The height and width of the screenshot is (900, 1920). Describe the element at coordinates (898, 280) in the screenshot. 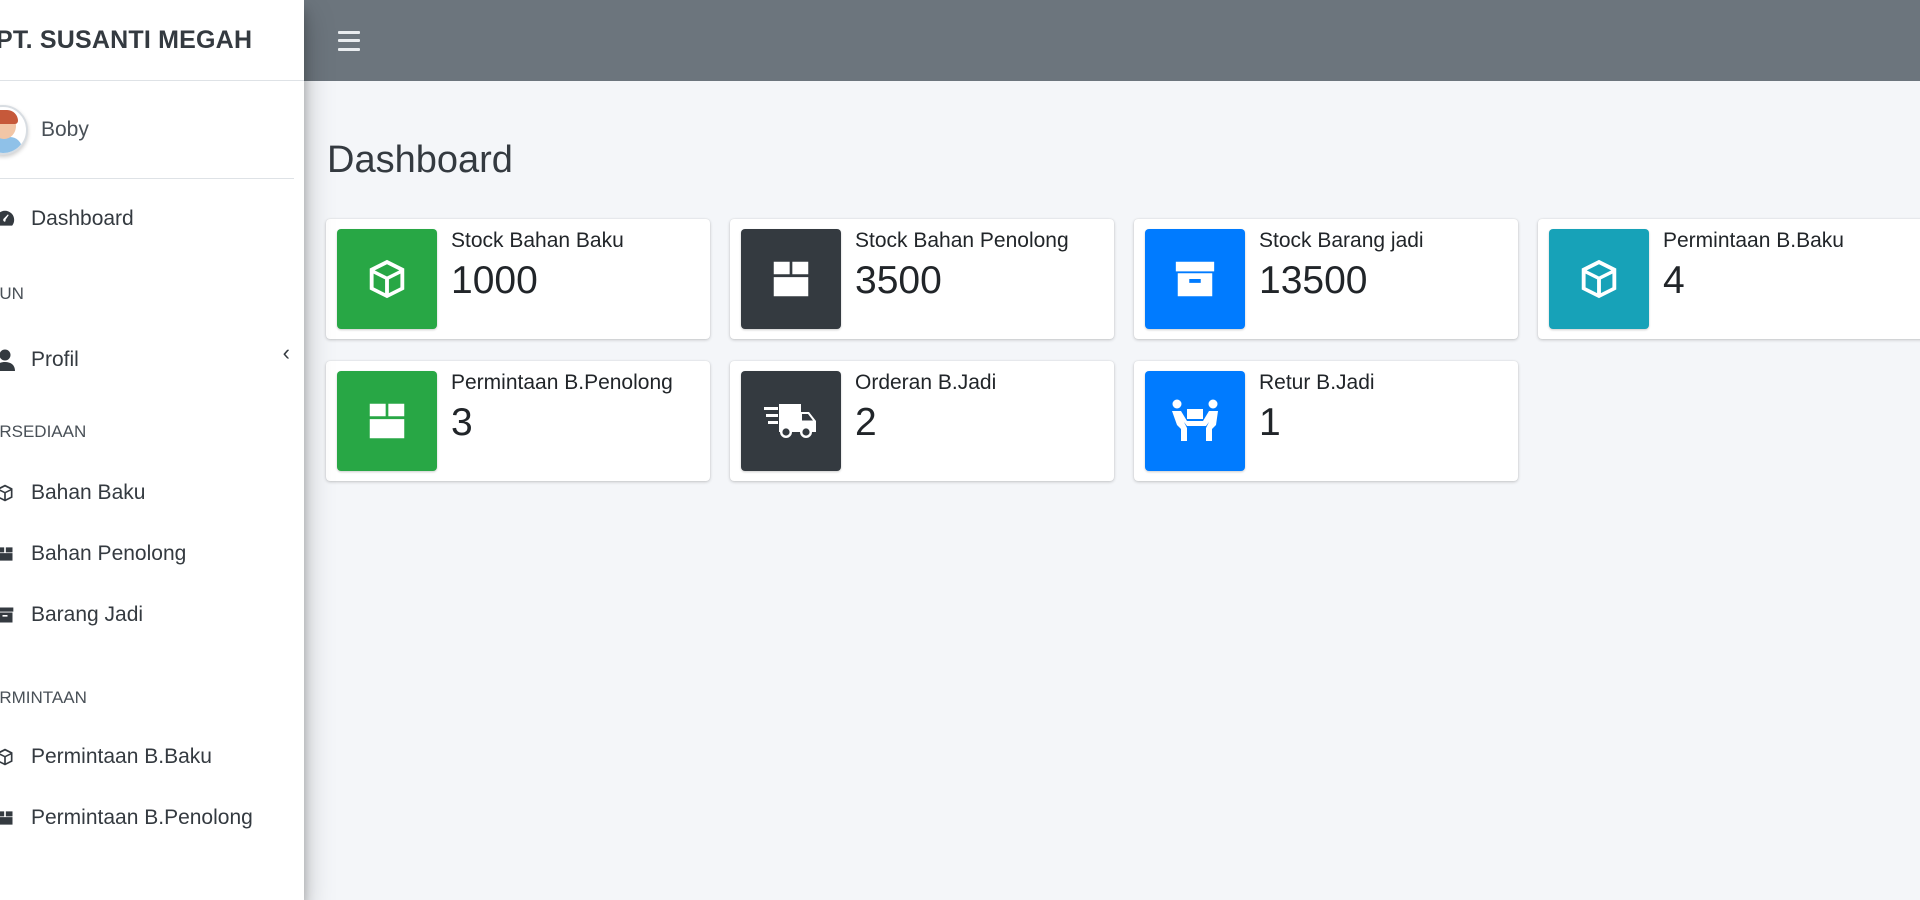

I see `info-box-number: 3500` at that location.